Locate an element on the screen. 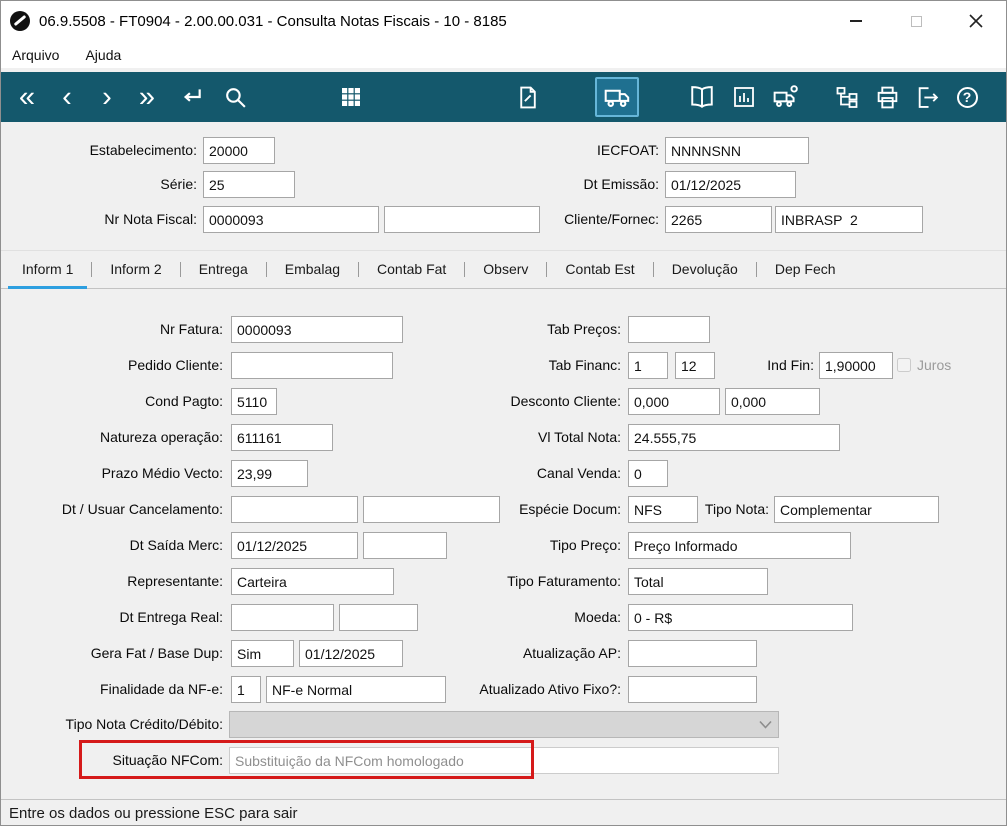  go-next-button: › is located at coordinates (107, 97).